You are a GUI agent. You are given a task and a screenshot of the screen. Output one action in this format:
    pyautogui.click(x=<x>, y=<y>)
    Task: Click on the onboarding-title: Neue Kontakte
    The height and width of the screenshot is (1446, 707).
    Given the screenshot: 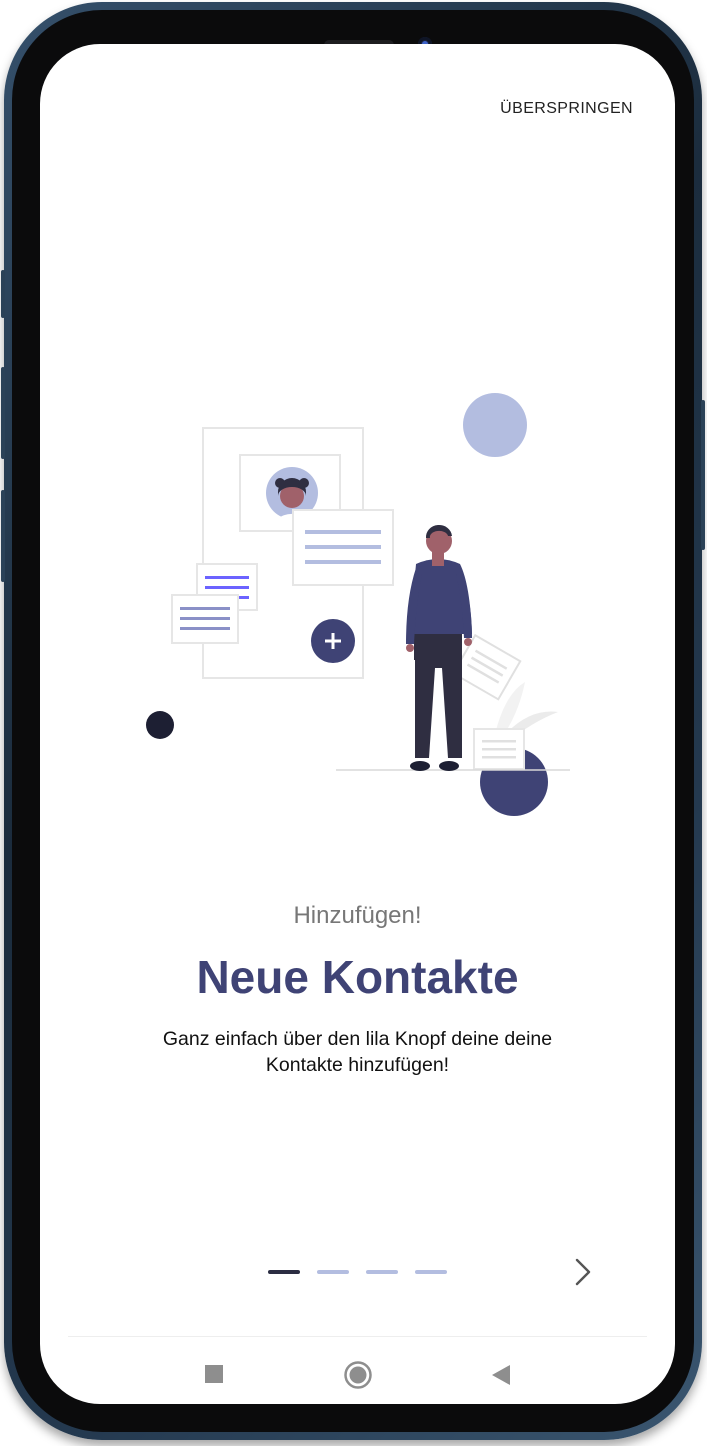 What is the action you would take?
    pyautogui.click(x=357, y=977)
    